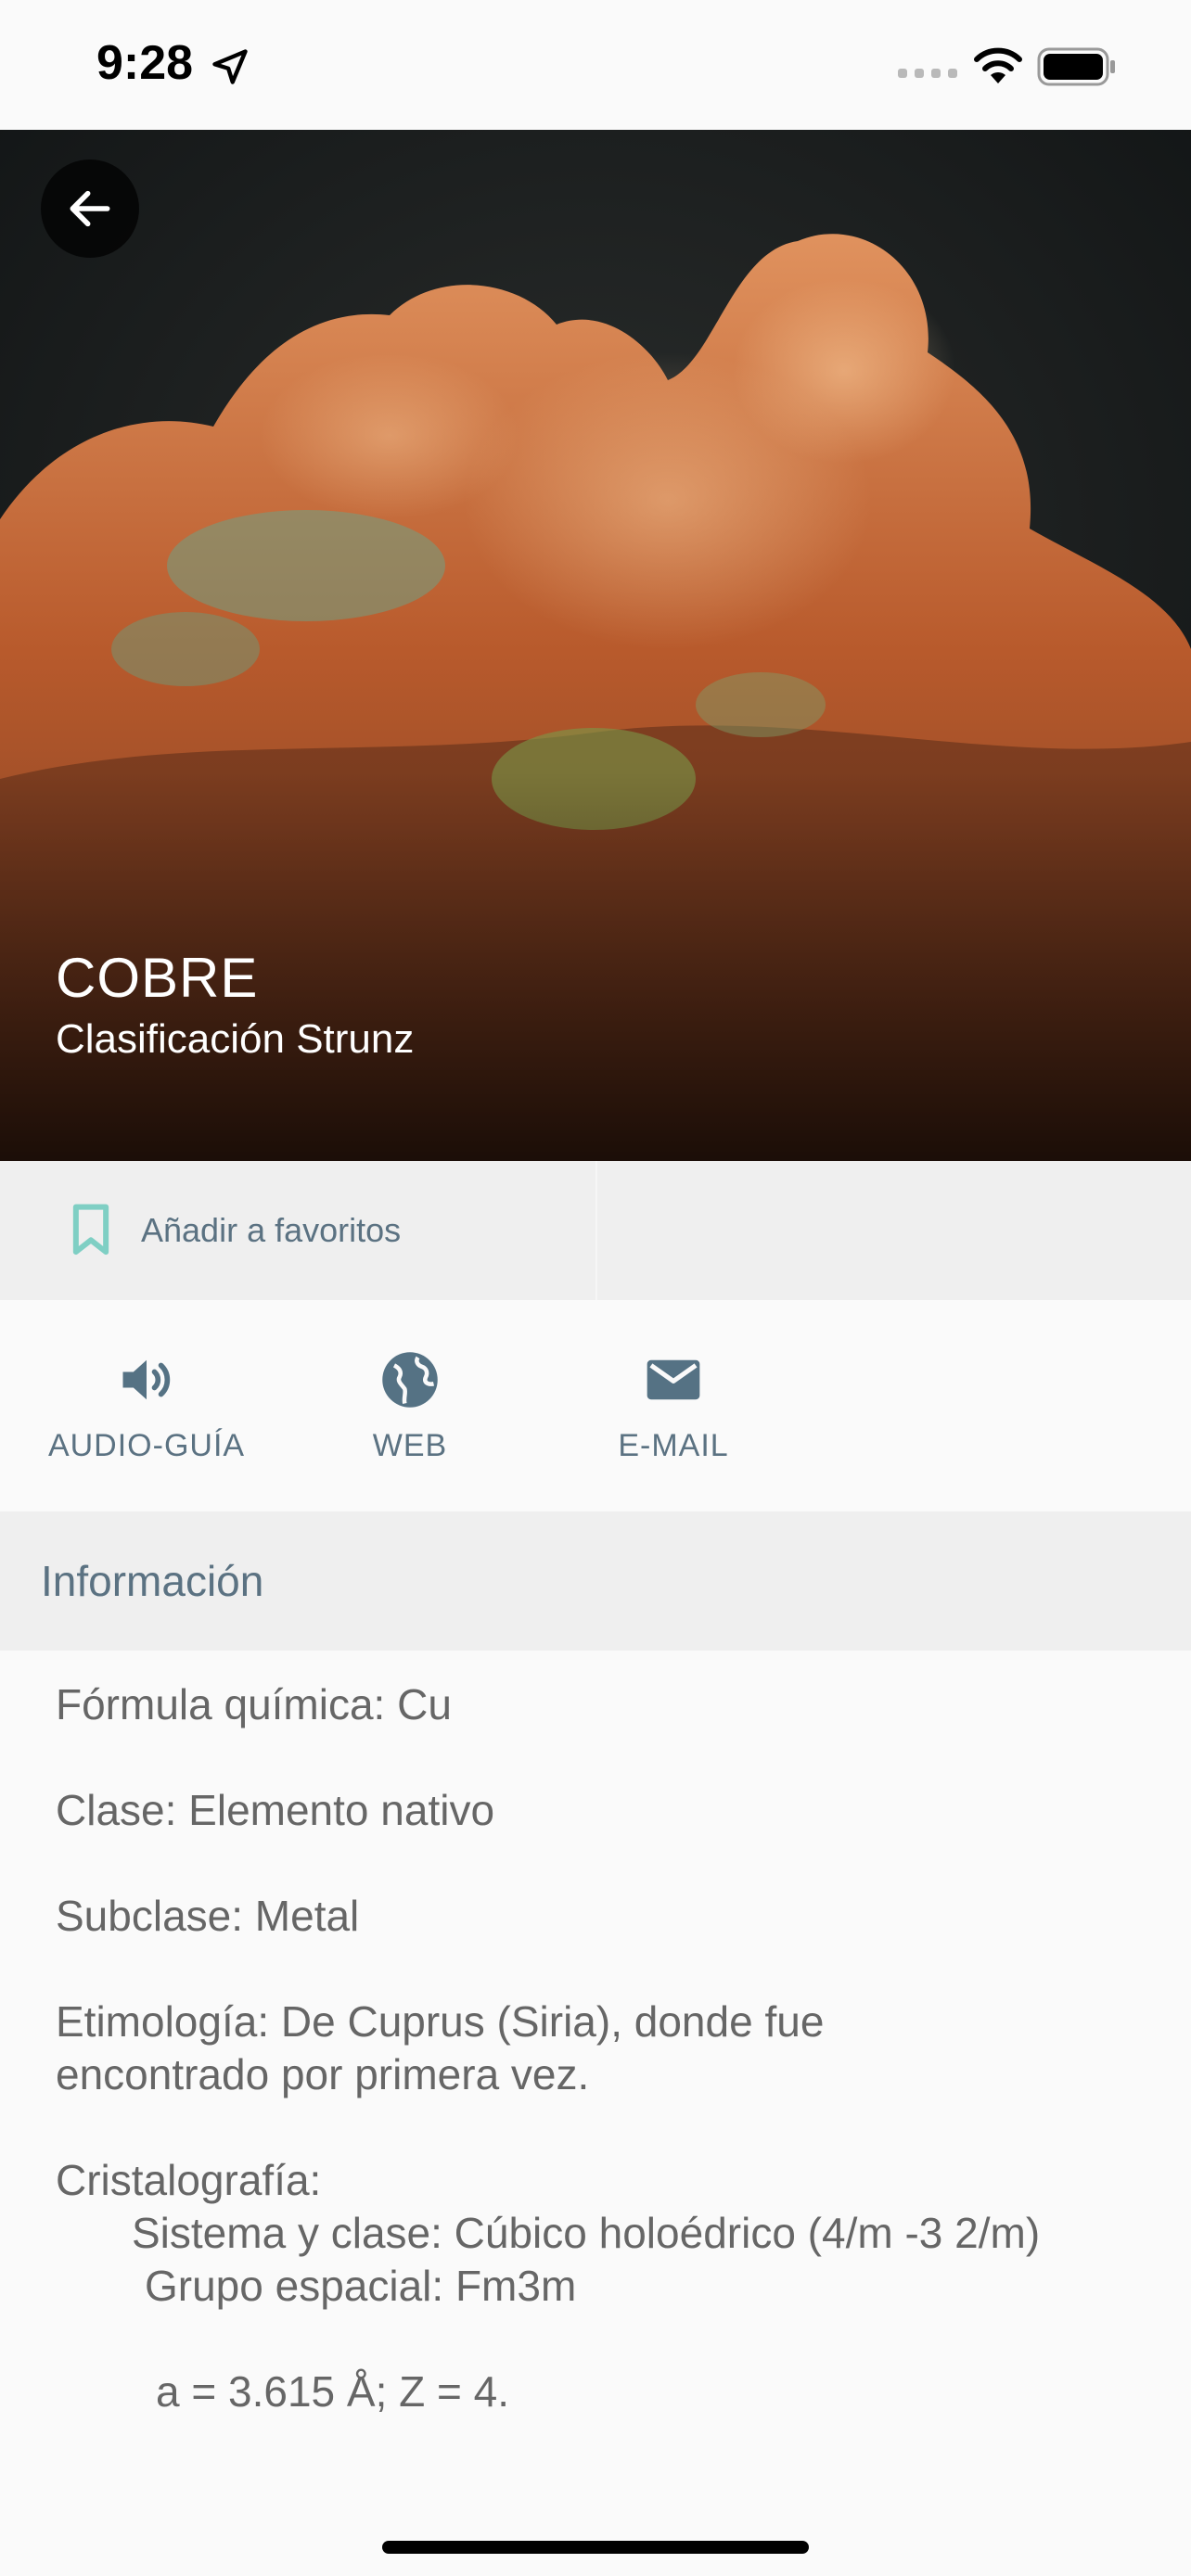 Image resolution: width=1191 pixels, height=2576 pixels. What do you see at coordinates (230, 66) in the screenshot?
I see `location-arrow-icon` at bounding box center [230, 66].